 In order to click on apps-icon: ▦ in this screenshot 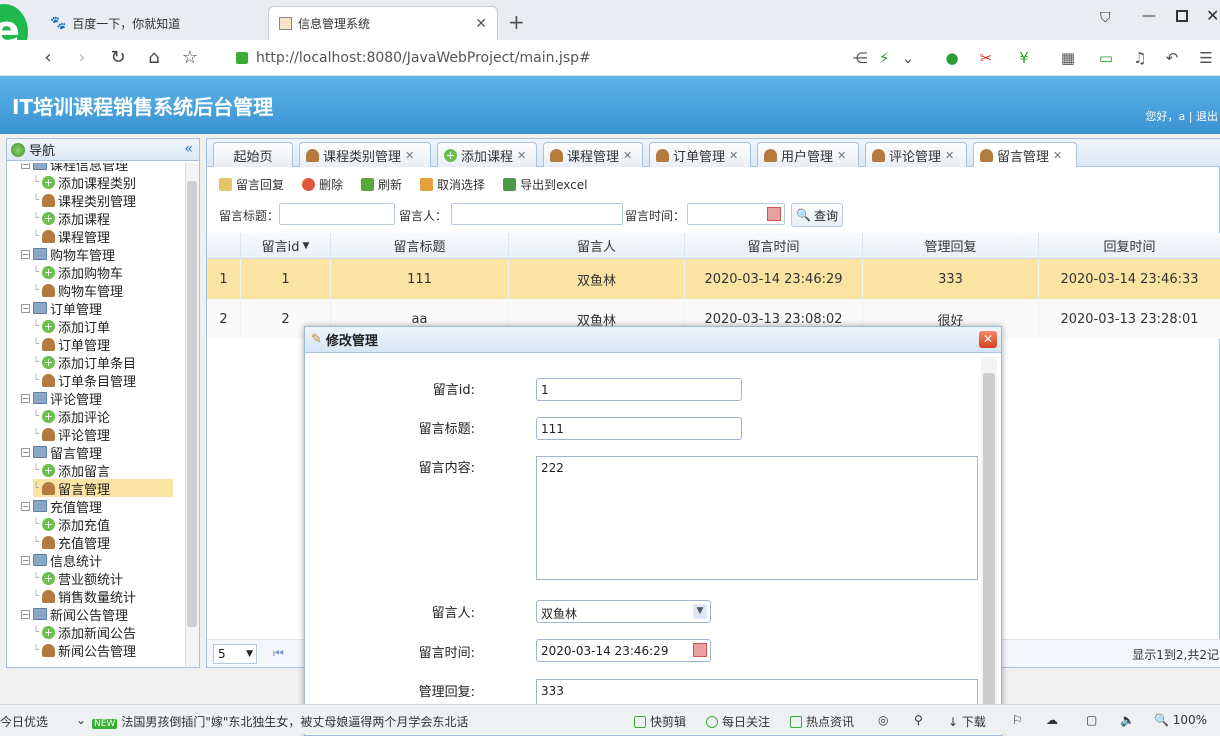, I will do `click(1068, 58)`.